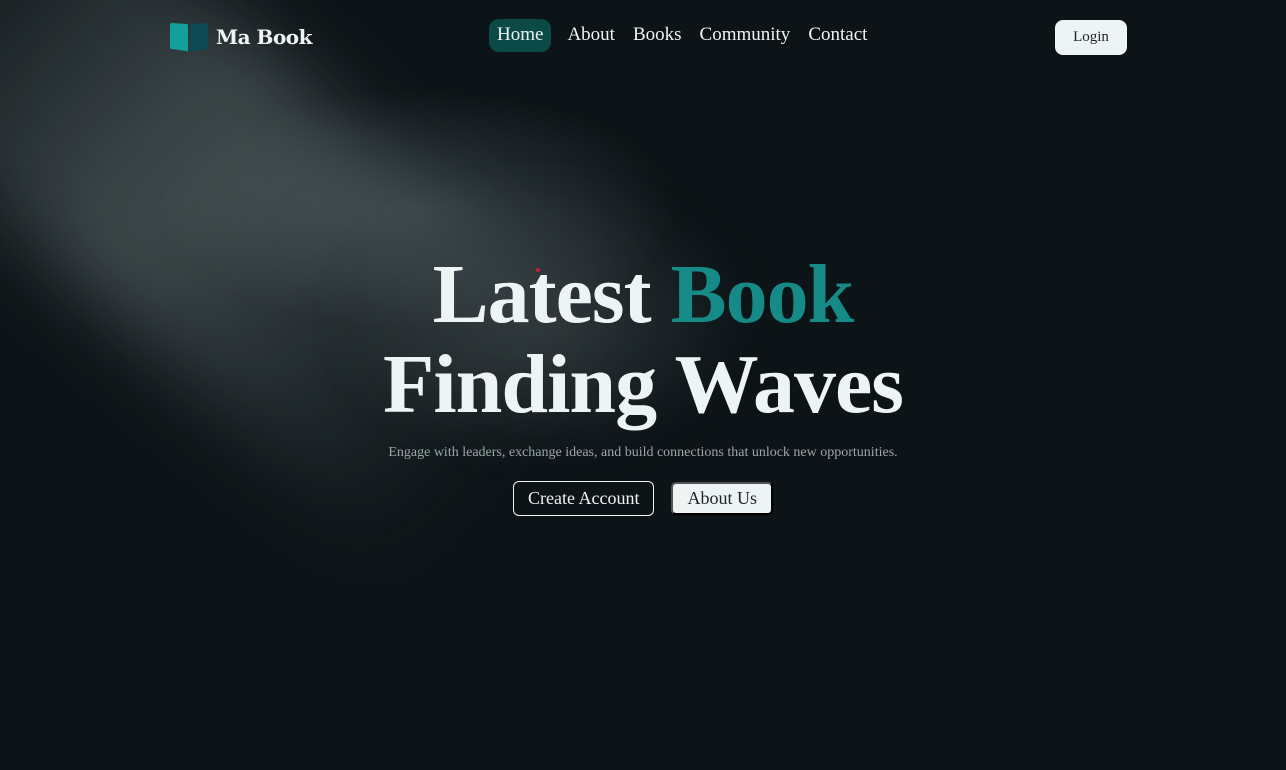 Image resolution: width=1286 pixels, height=770 pixels. I want to click on hero-title-line2: Finding Waves, so click(643, 384).